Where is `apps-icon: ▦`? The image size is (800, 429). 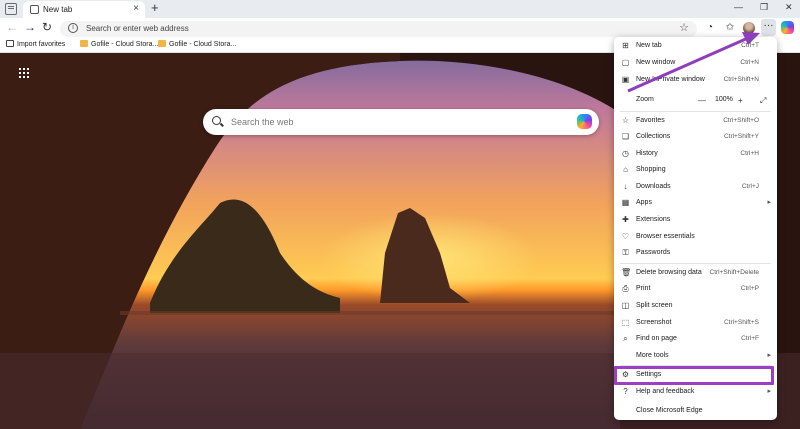 apps-icon: ▦ is located at coordinates (625, 202).